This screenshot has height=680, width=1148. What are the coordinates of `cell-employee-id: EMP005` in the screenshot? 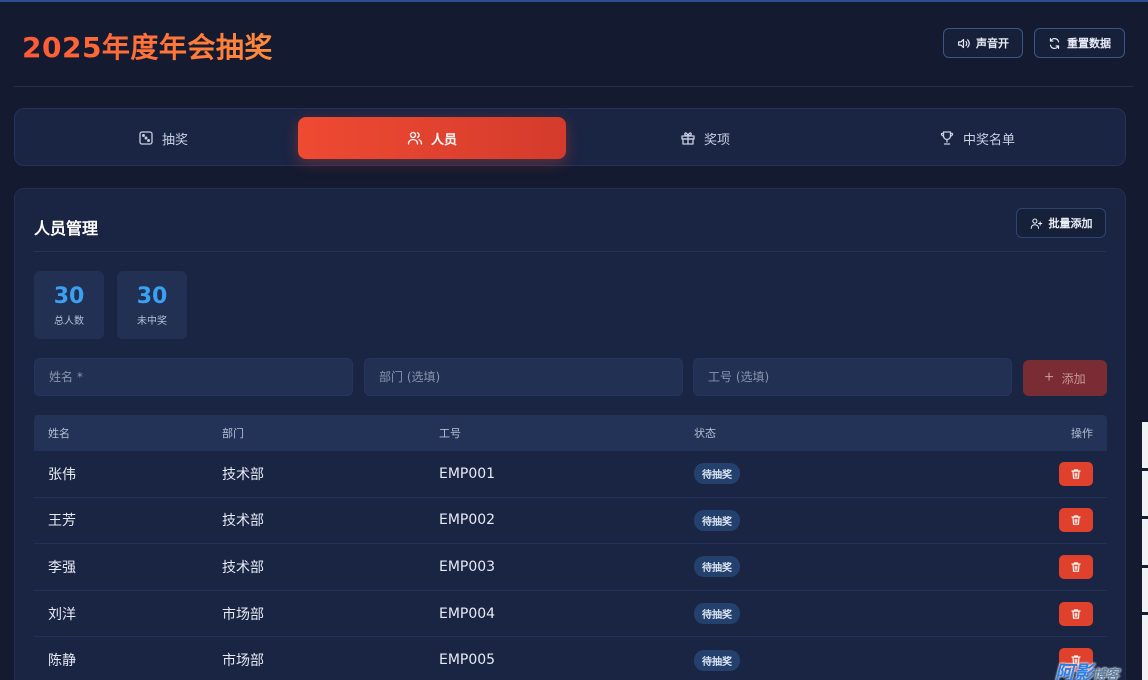 It's located at (467, 660).